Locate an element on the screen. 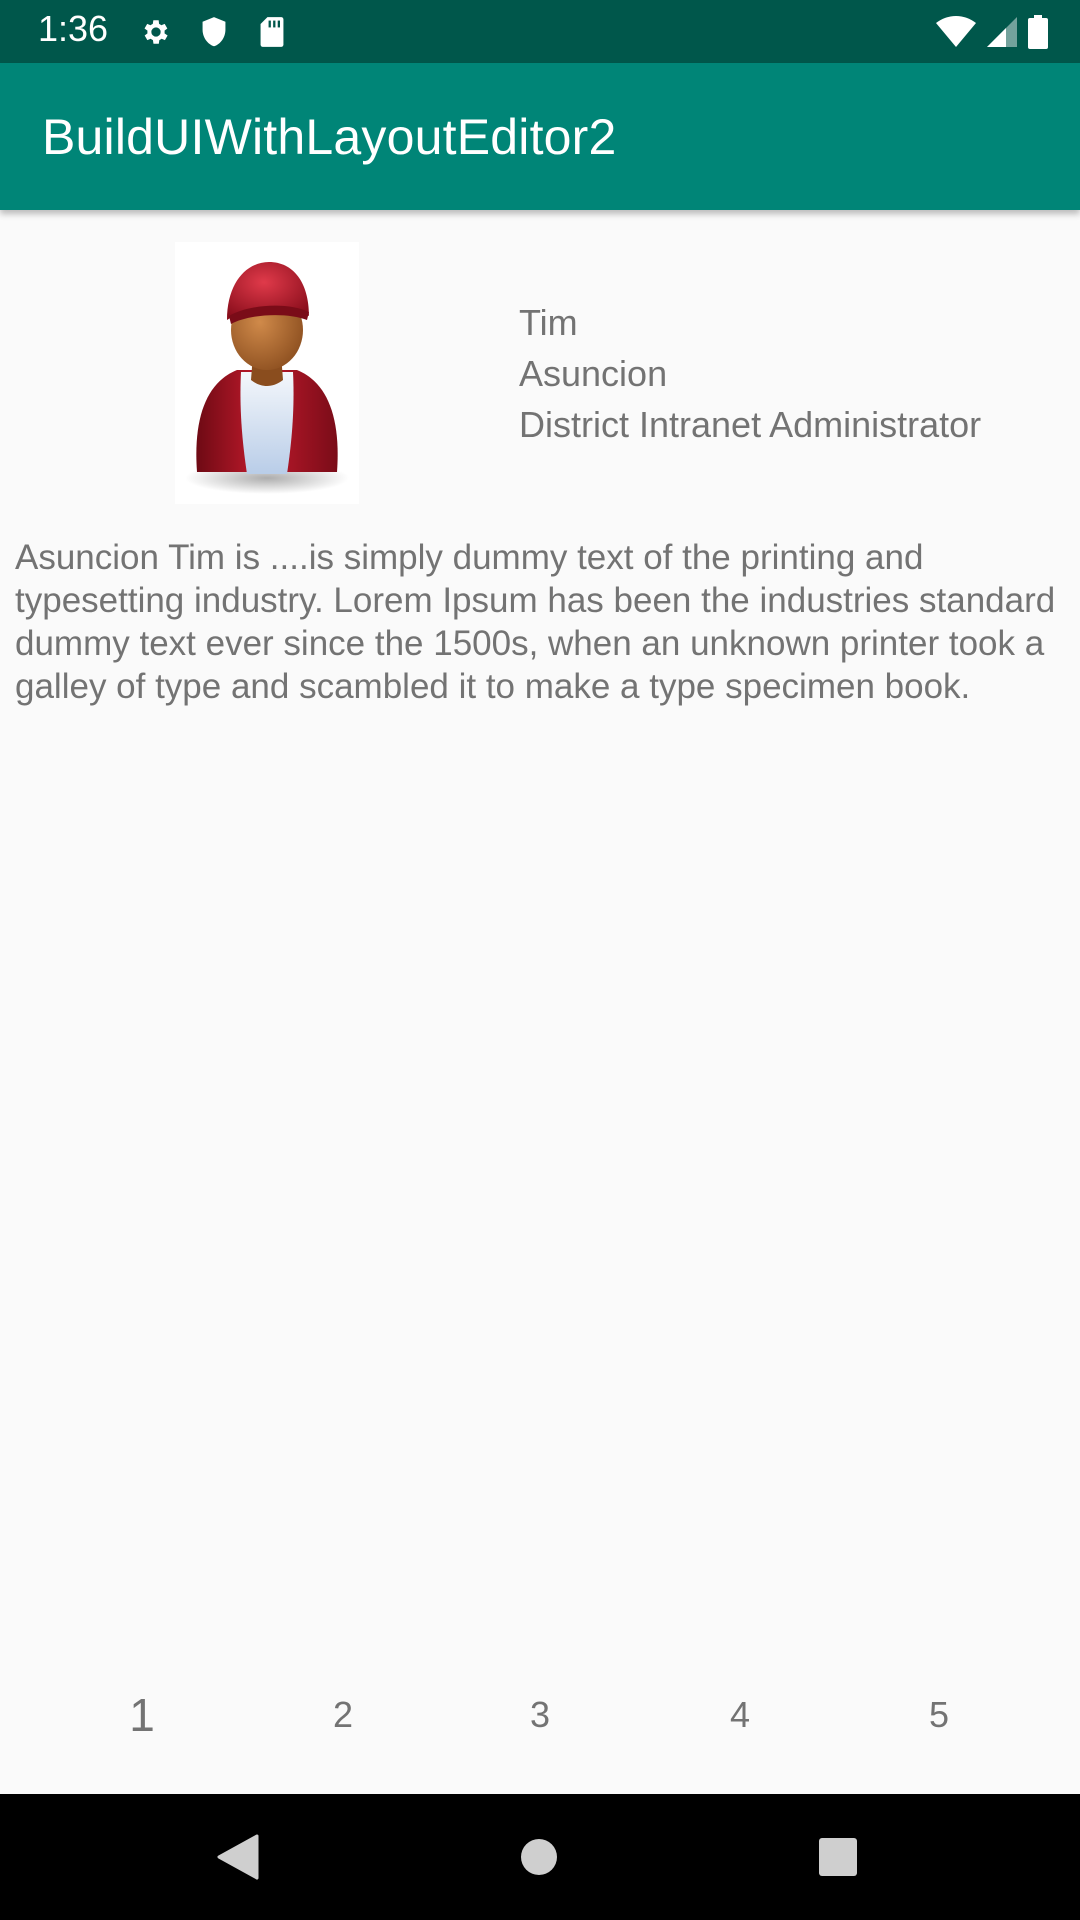  page-1: 1 is located at coordinates (142, 1715).